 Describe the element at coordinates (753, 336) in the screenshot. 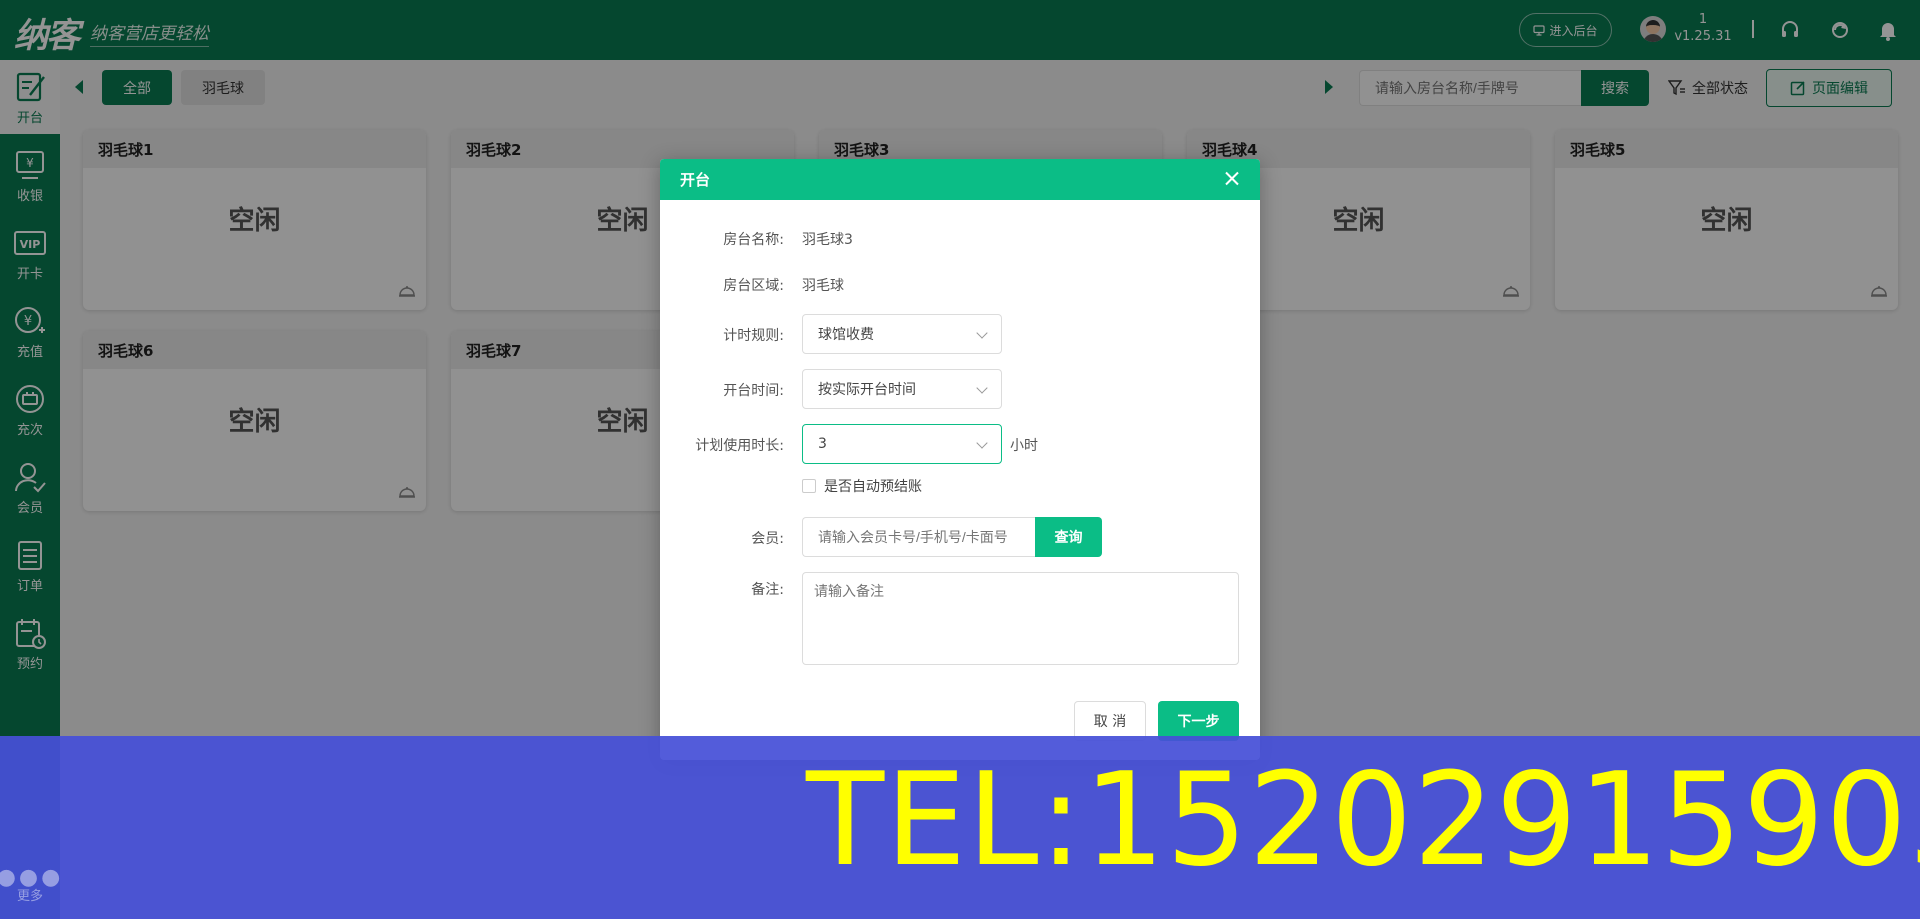

I see `timing-rule-label: 计时规则:` at that location.